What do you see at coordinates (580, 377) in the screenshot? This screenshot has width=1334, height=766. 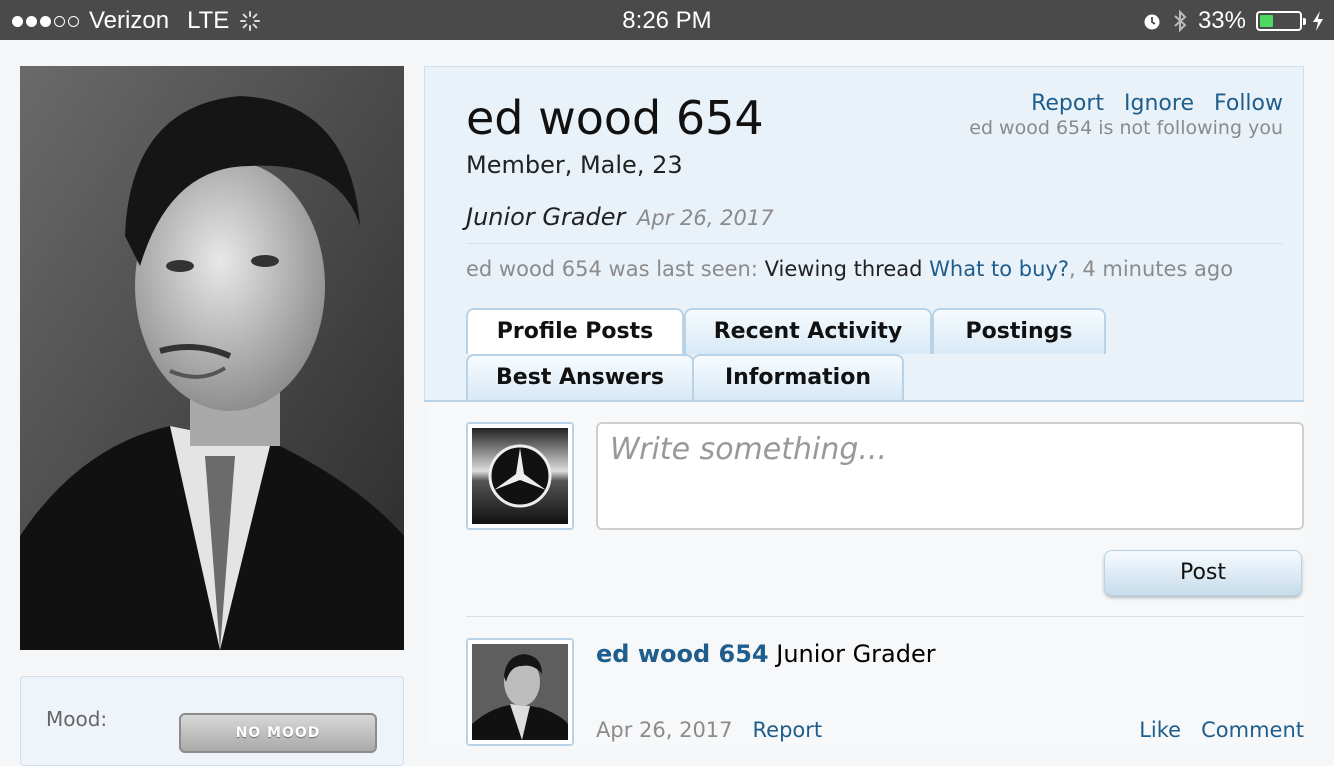 I see `tab-best-answers: Best Answers` at bounding box center [580, 377].